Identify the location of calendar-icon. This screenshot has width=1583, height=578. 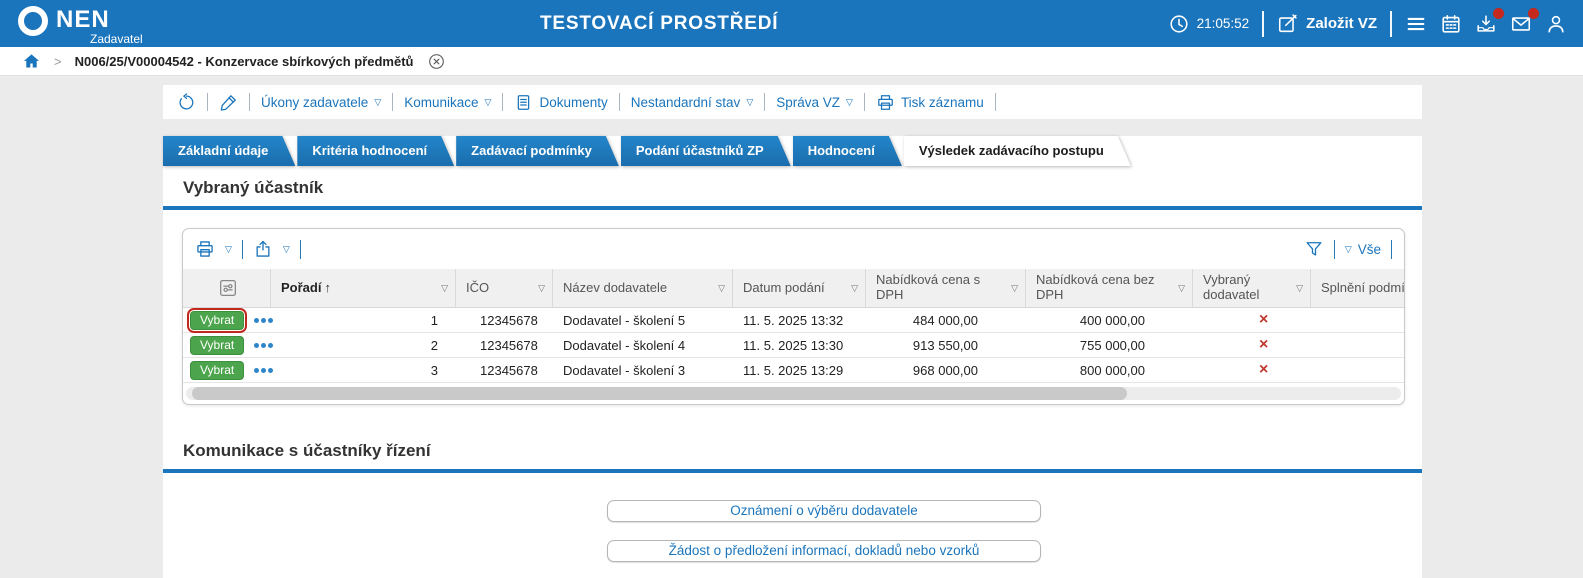
(1451, 24).